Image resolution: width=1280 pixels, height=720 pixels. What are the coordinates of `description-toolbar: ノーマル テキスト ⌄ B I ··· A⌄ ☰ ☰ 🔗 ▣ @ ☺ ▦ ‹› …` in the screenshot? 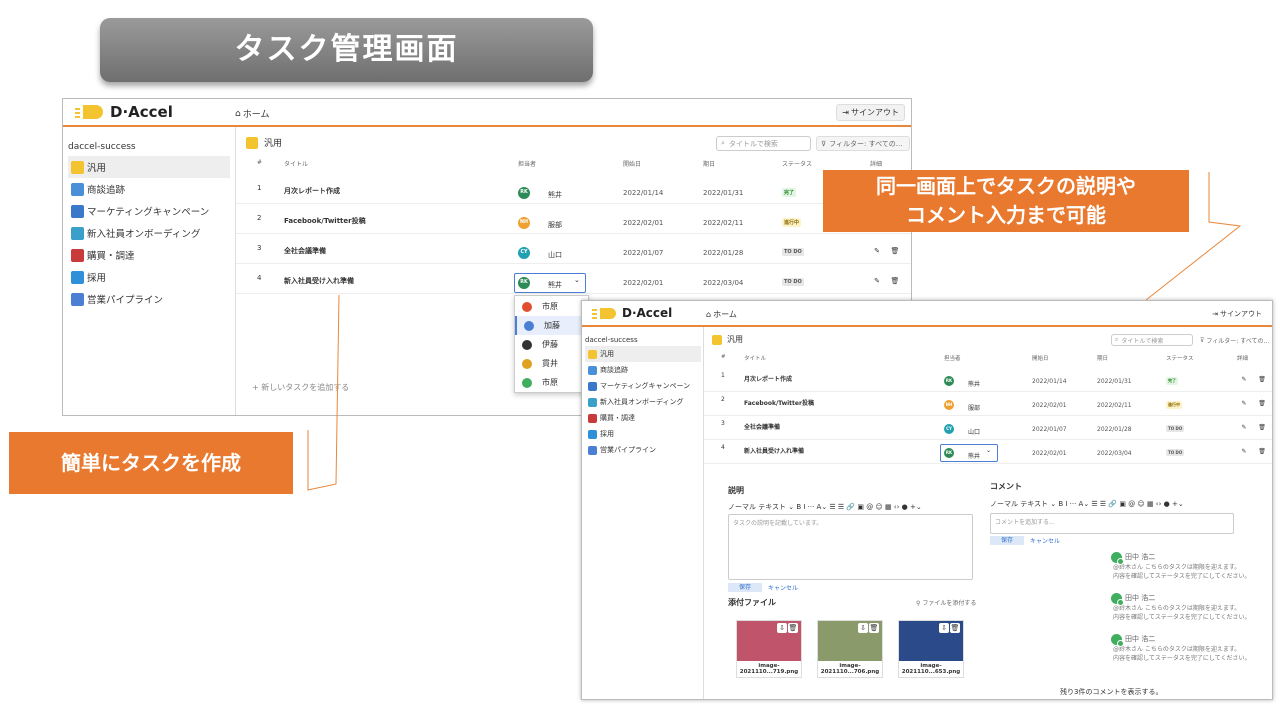 It's located at (853, 507).